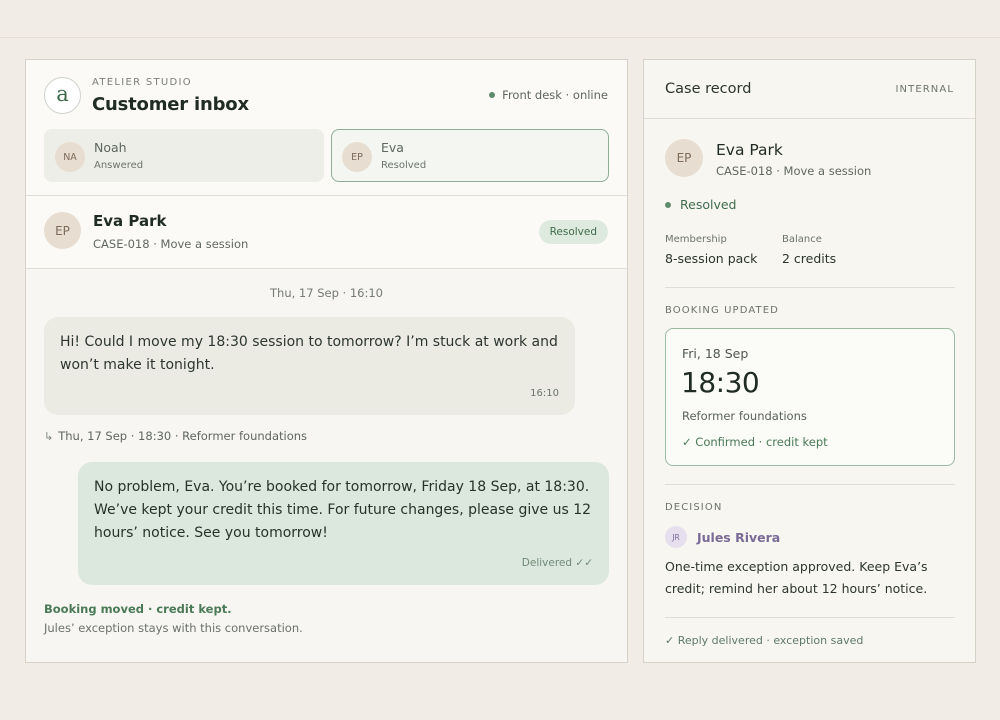 This screenshot has width=1000, height=720. Describe the element at coordinates (708, 204) in the screenshot. I see `case-status-label: Resolved` at that location.